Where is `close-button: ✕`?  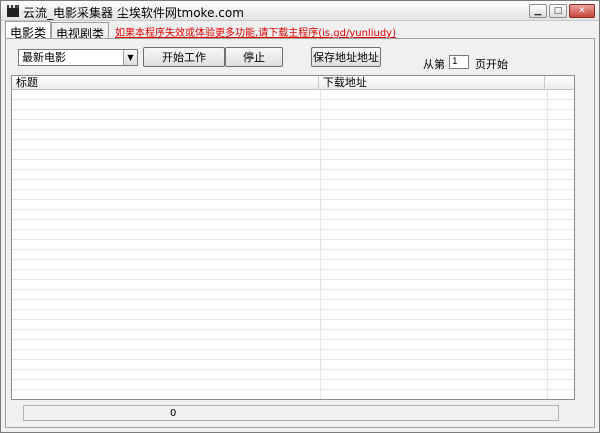 close-button: ✕ is located at coordinates (582, 11).